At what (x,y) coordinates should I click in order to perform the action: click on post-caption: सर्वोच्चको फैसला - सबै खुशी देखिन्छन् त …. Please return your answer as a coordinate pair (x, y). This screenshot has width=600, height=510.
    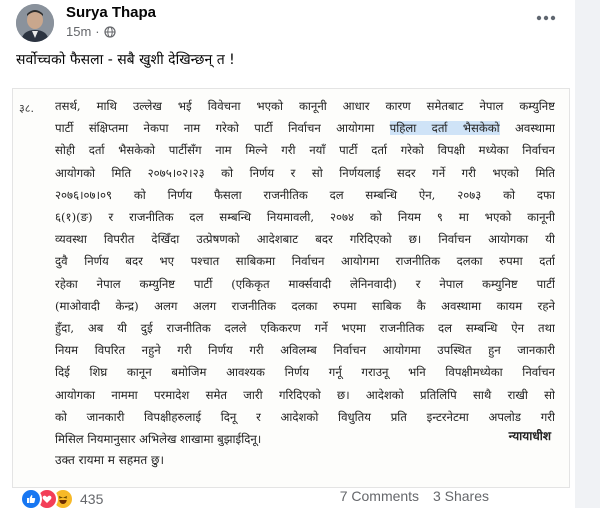
    Looking at the image, I should click on (125, 60).